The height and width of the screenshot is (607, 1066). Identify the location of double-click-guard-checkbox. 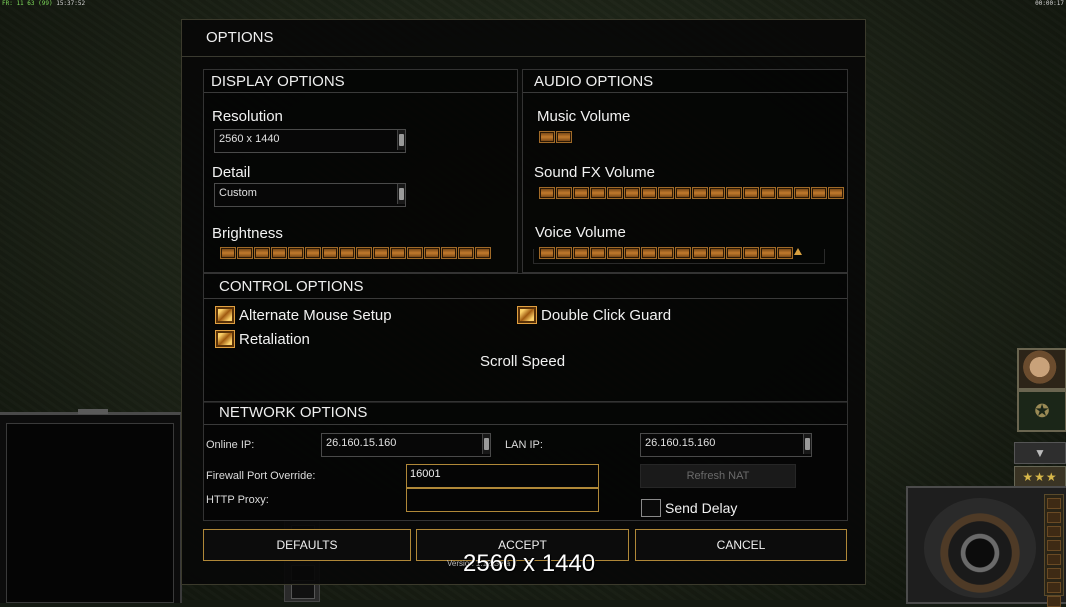
(527, 315).